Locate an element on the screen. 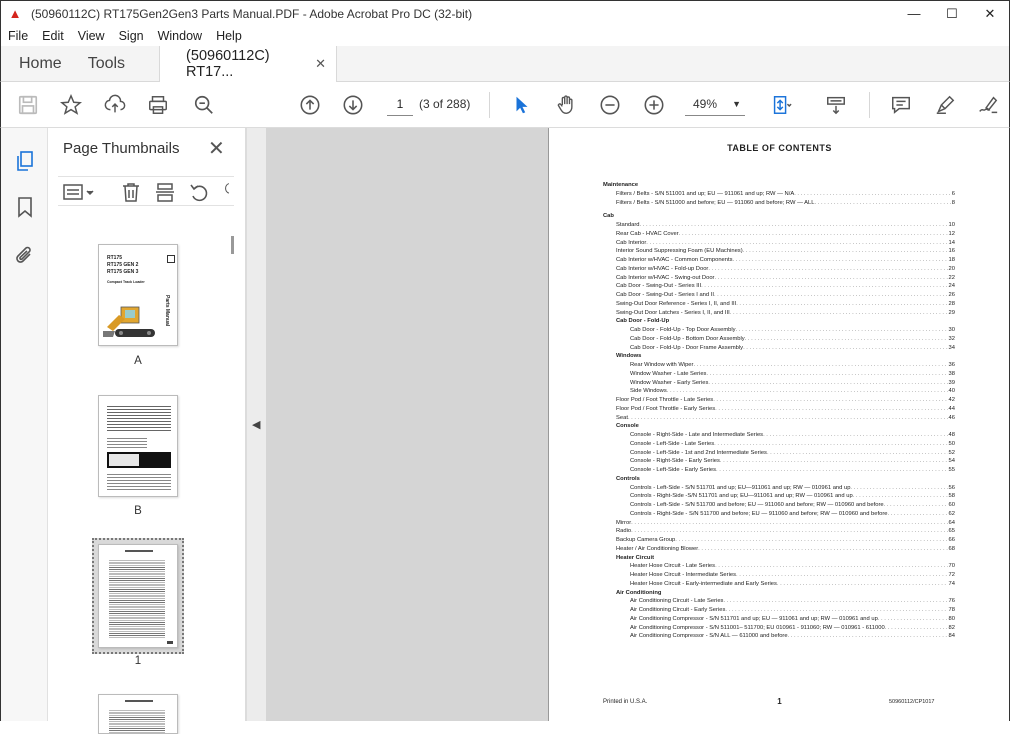  toc-entry: Windows is located at coordinates (779, 356).